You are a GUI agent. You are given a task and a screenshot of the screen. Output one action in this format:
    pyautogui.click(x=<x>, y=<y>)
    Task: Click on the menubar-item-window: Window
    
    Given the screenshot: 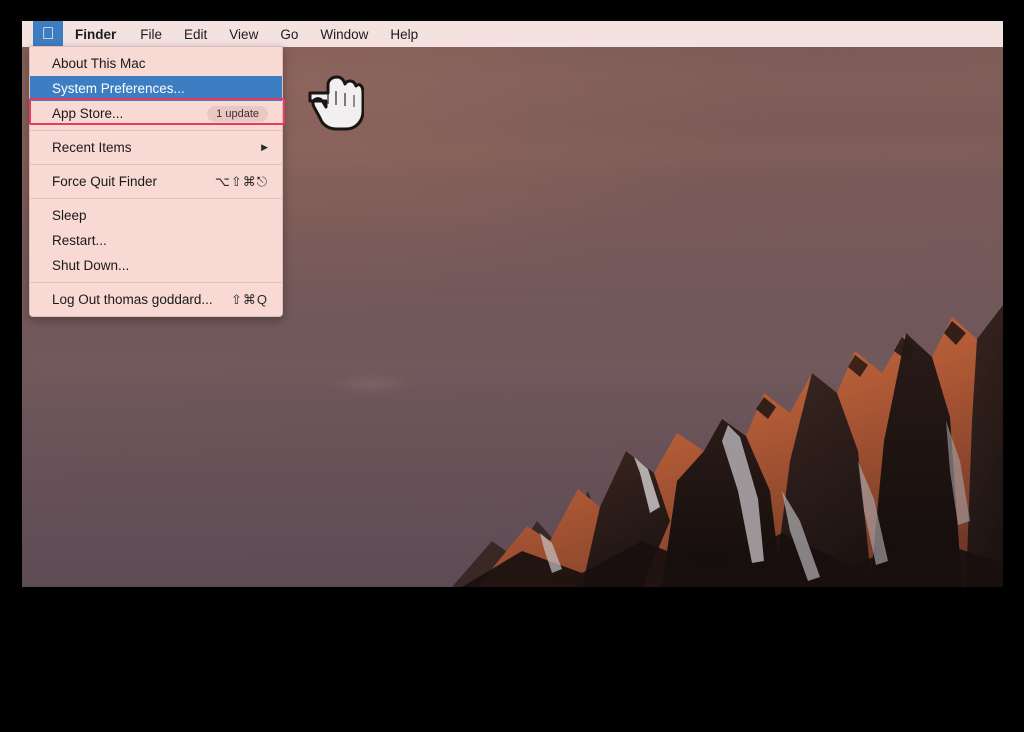 What is the action you would take?
    pyautogui.click(x=344, y=34)
    